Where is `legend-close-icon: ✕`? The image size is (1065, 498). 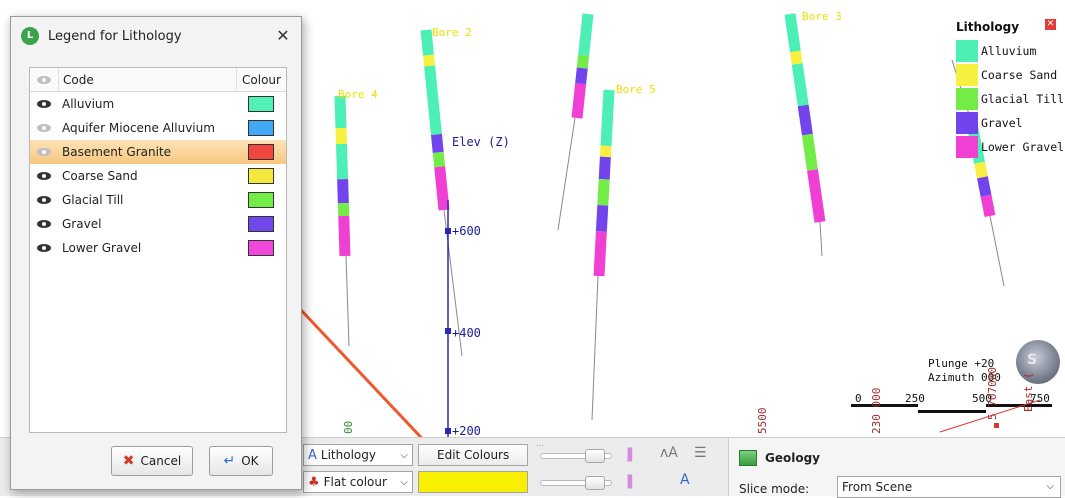
legend-close-icon: ✕ is located at coordinates (1050, 24).